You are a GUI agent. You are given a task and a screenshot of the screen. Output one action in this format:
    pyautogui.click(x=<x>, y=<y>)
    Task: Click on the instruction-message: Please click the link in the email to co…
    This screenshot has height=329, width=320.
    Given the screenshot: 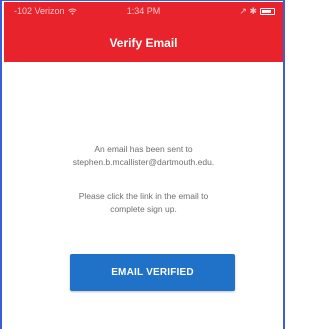 What is the action you would take?
    pyautogui.click(x=143, y=203)
    